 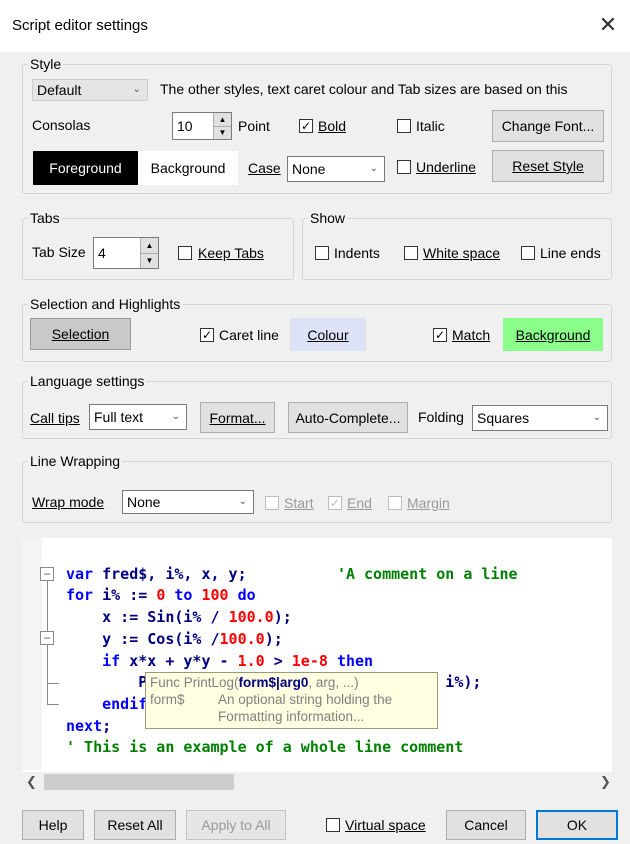 What do you see at coordinates (119, 417) in the screenshot?
I see `call-tips-select-value: Full text` at bounding box center [119, 417].